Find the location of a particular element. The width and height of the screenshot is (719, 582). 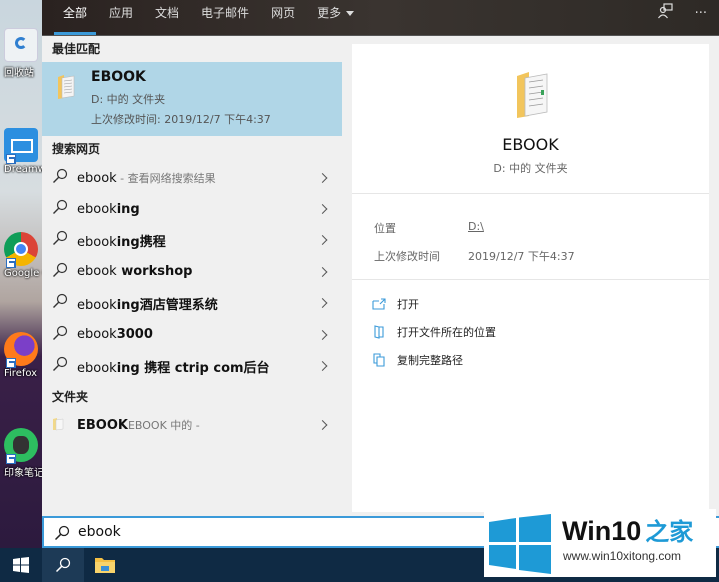

taskbar-search-button is located at coordinates (63, 565).